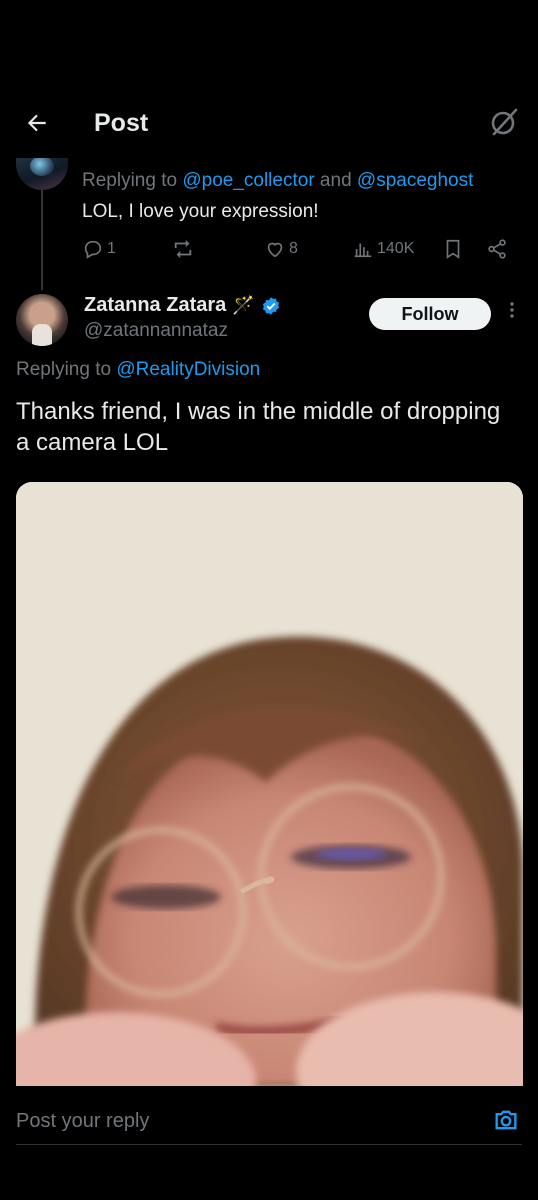 This screenshot has width=538, height=1200. I want to click on author-name: Zatanna Zatara 🪄, so click(182, 305).